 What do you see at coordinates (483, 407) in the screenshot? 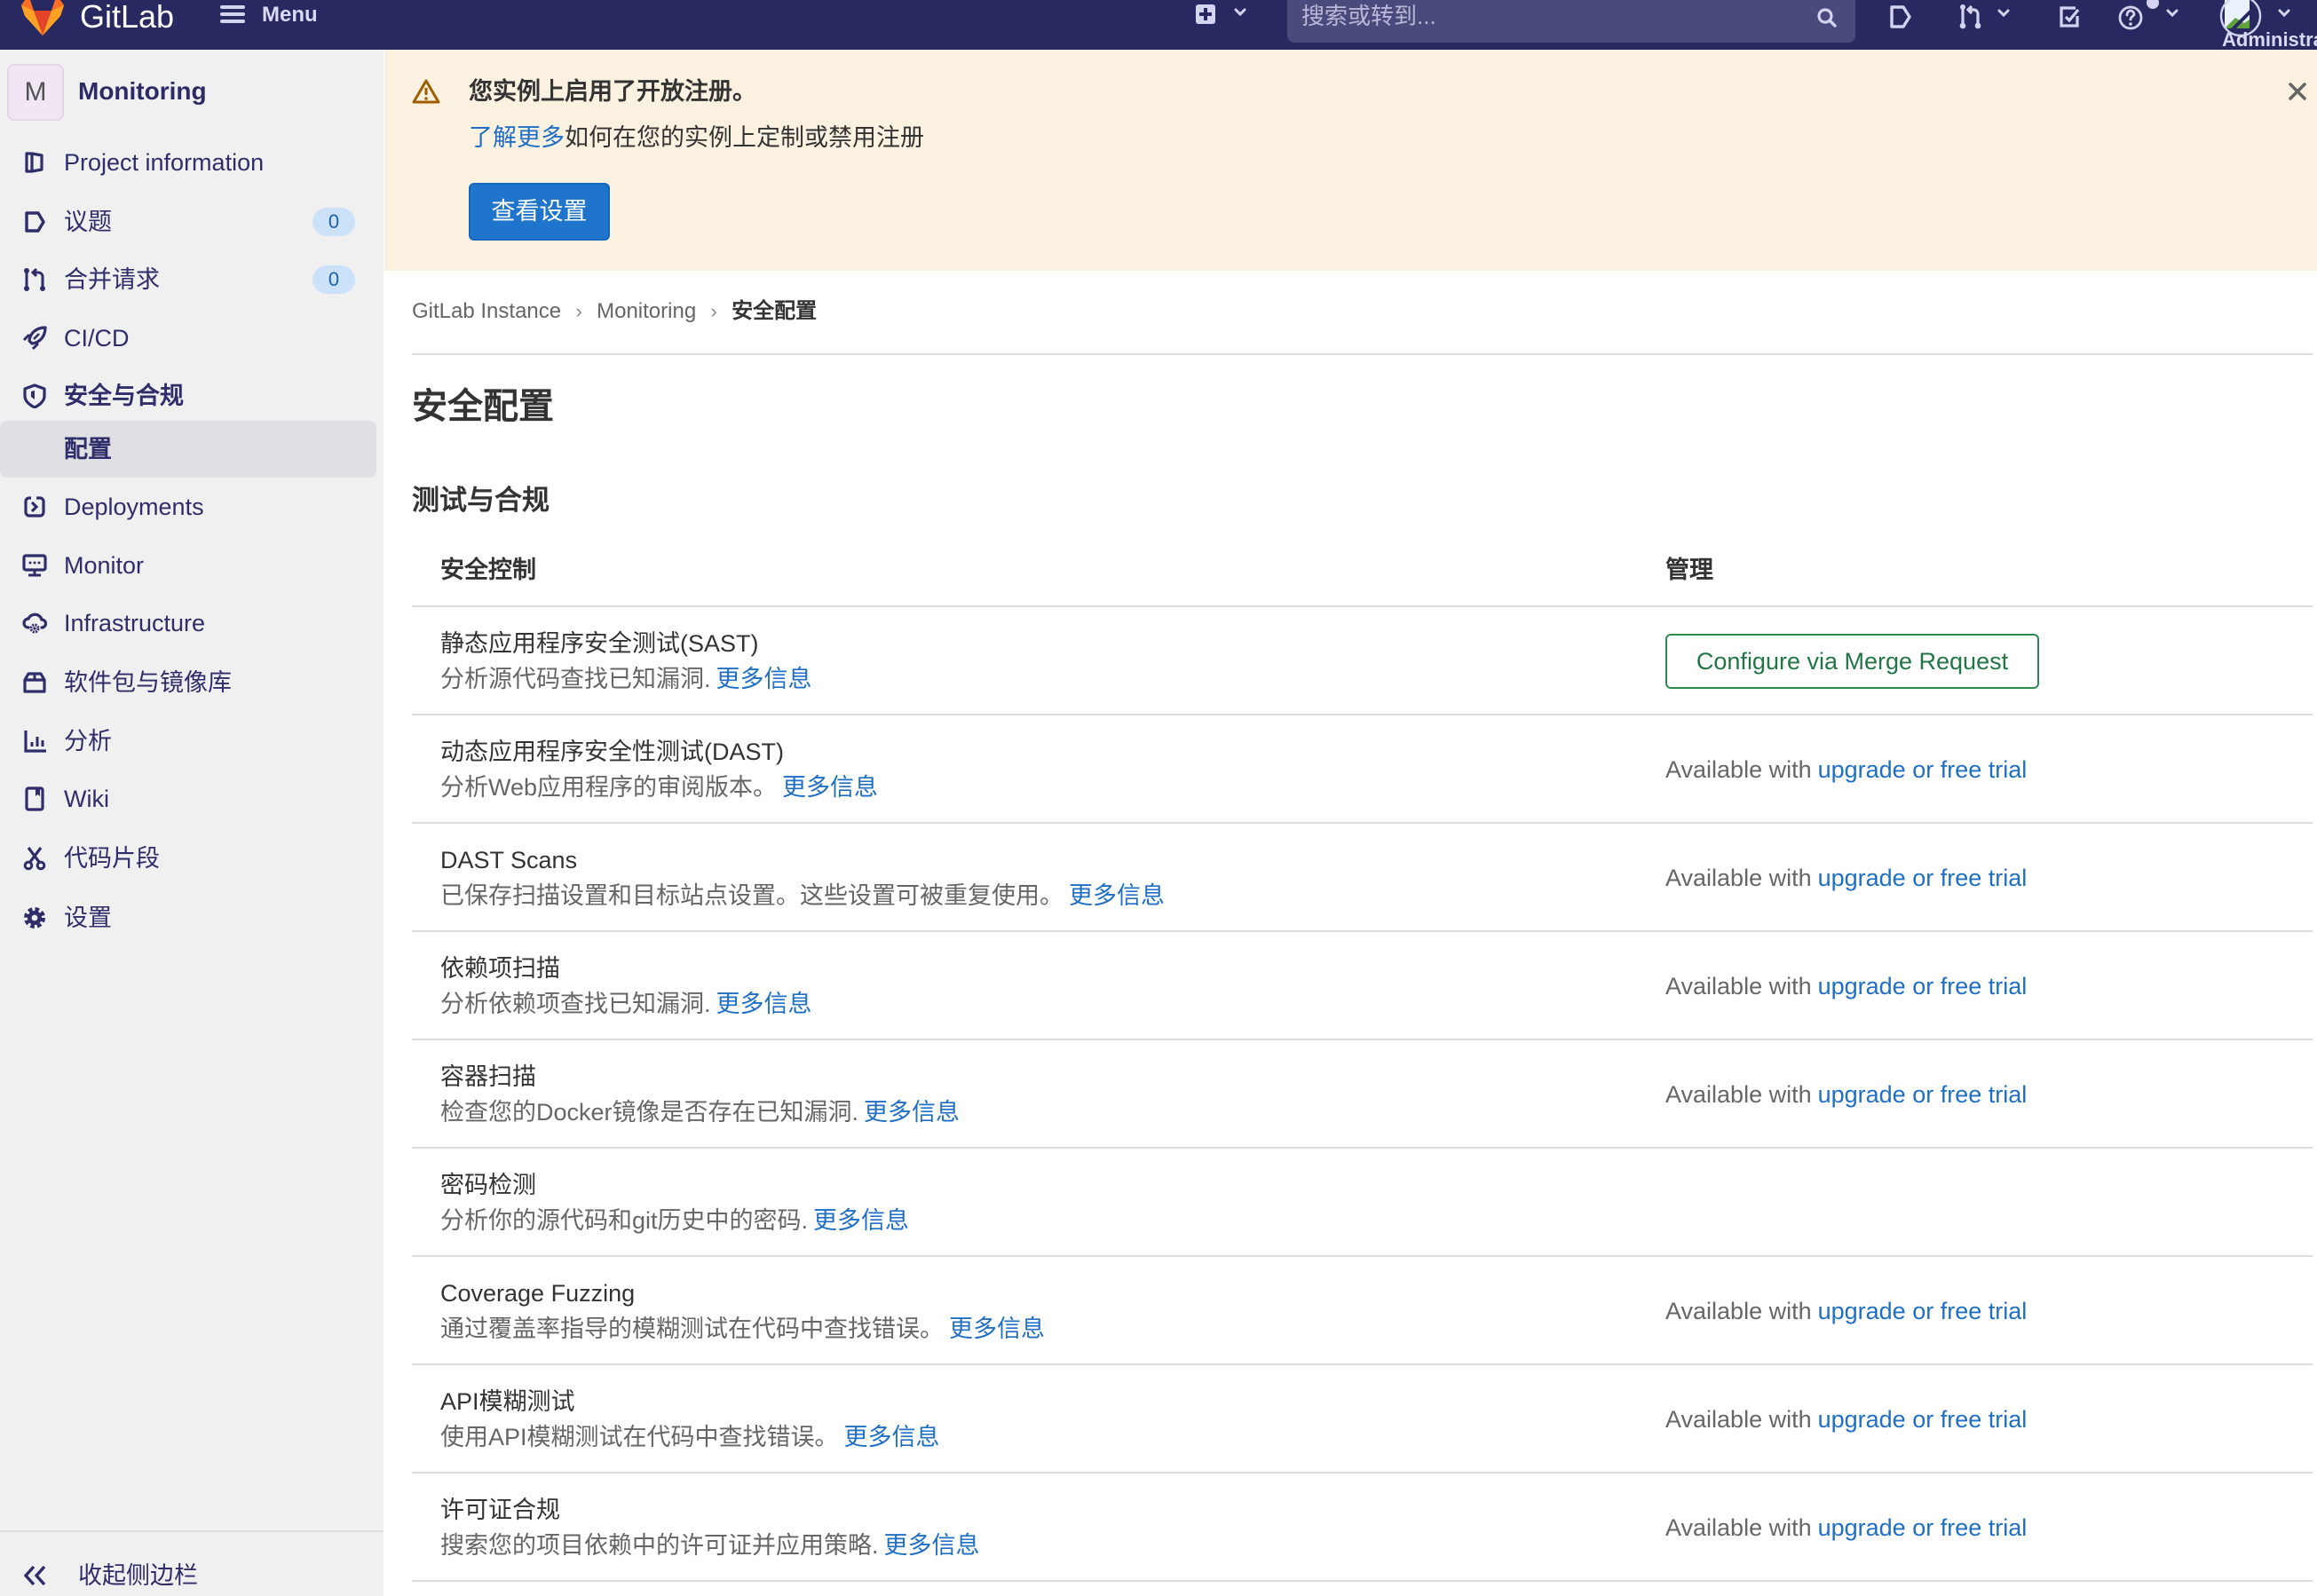
I see `page-title: 安全配置` at bounding box center [483, 407].